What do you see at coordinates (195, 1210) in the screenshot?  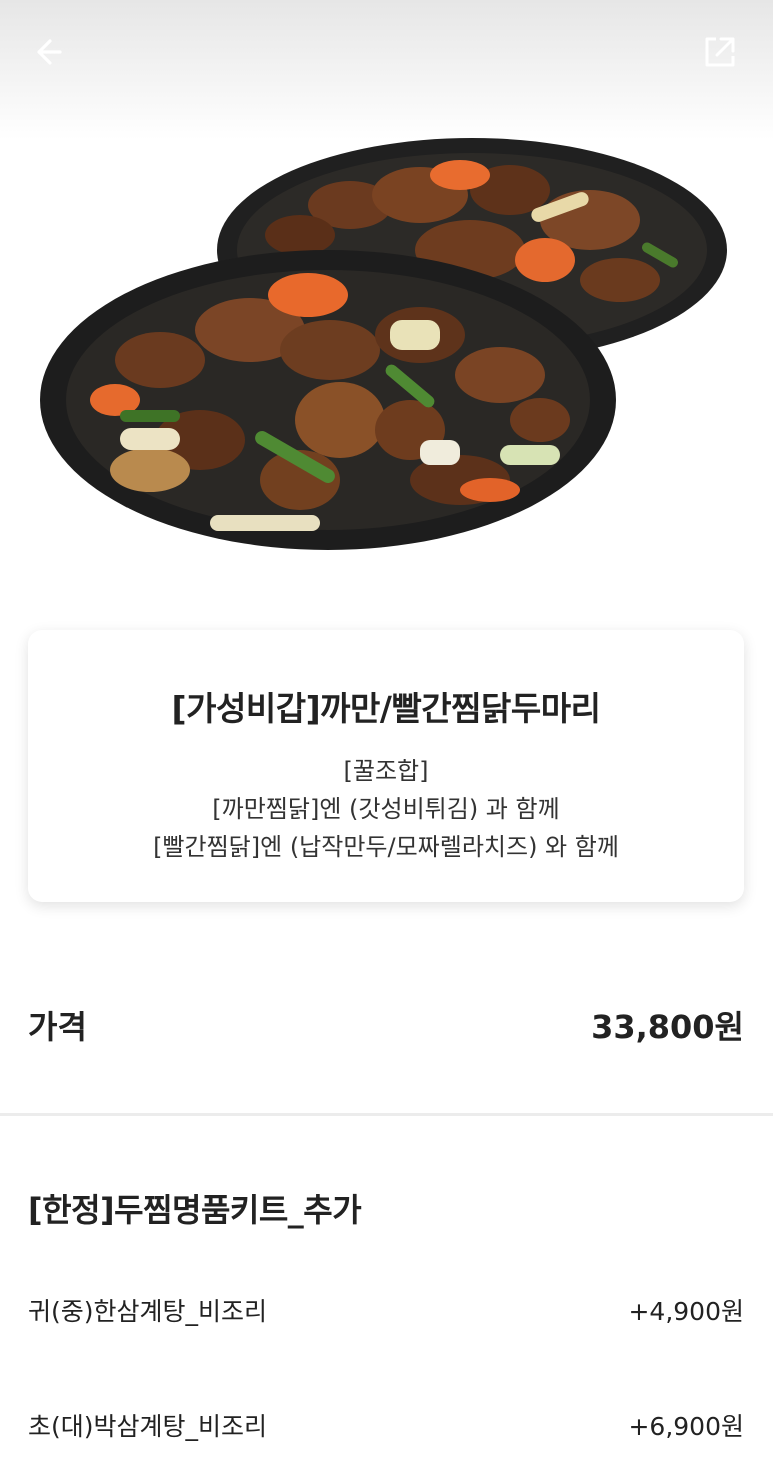 I see `option-group-title: [한정]두찜명품키트_추가` at bounding box center [195, 1210].